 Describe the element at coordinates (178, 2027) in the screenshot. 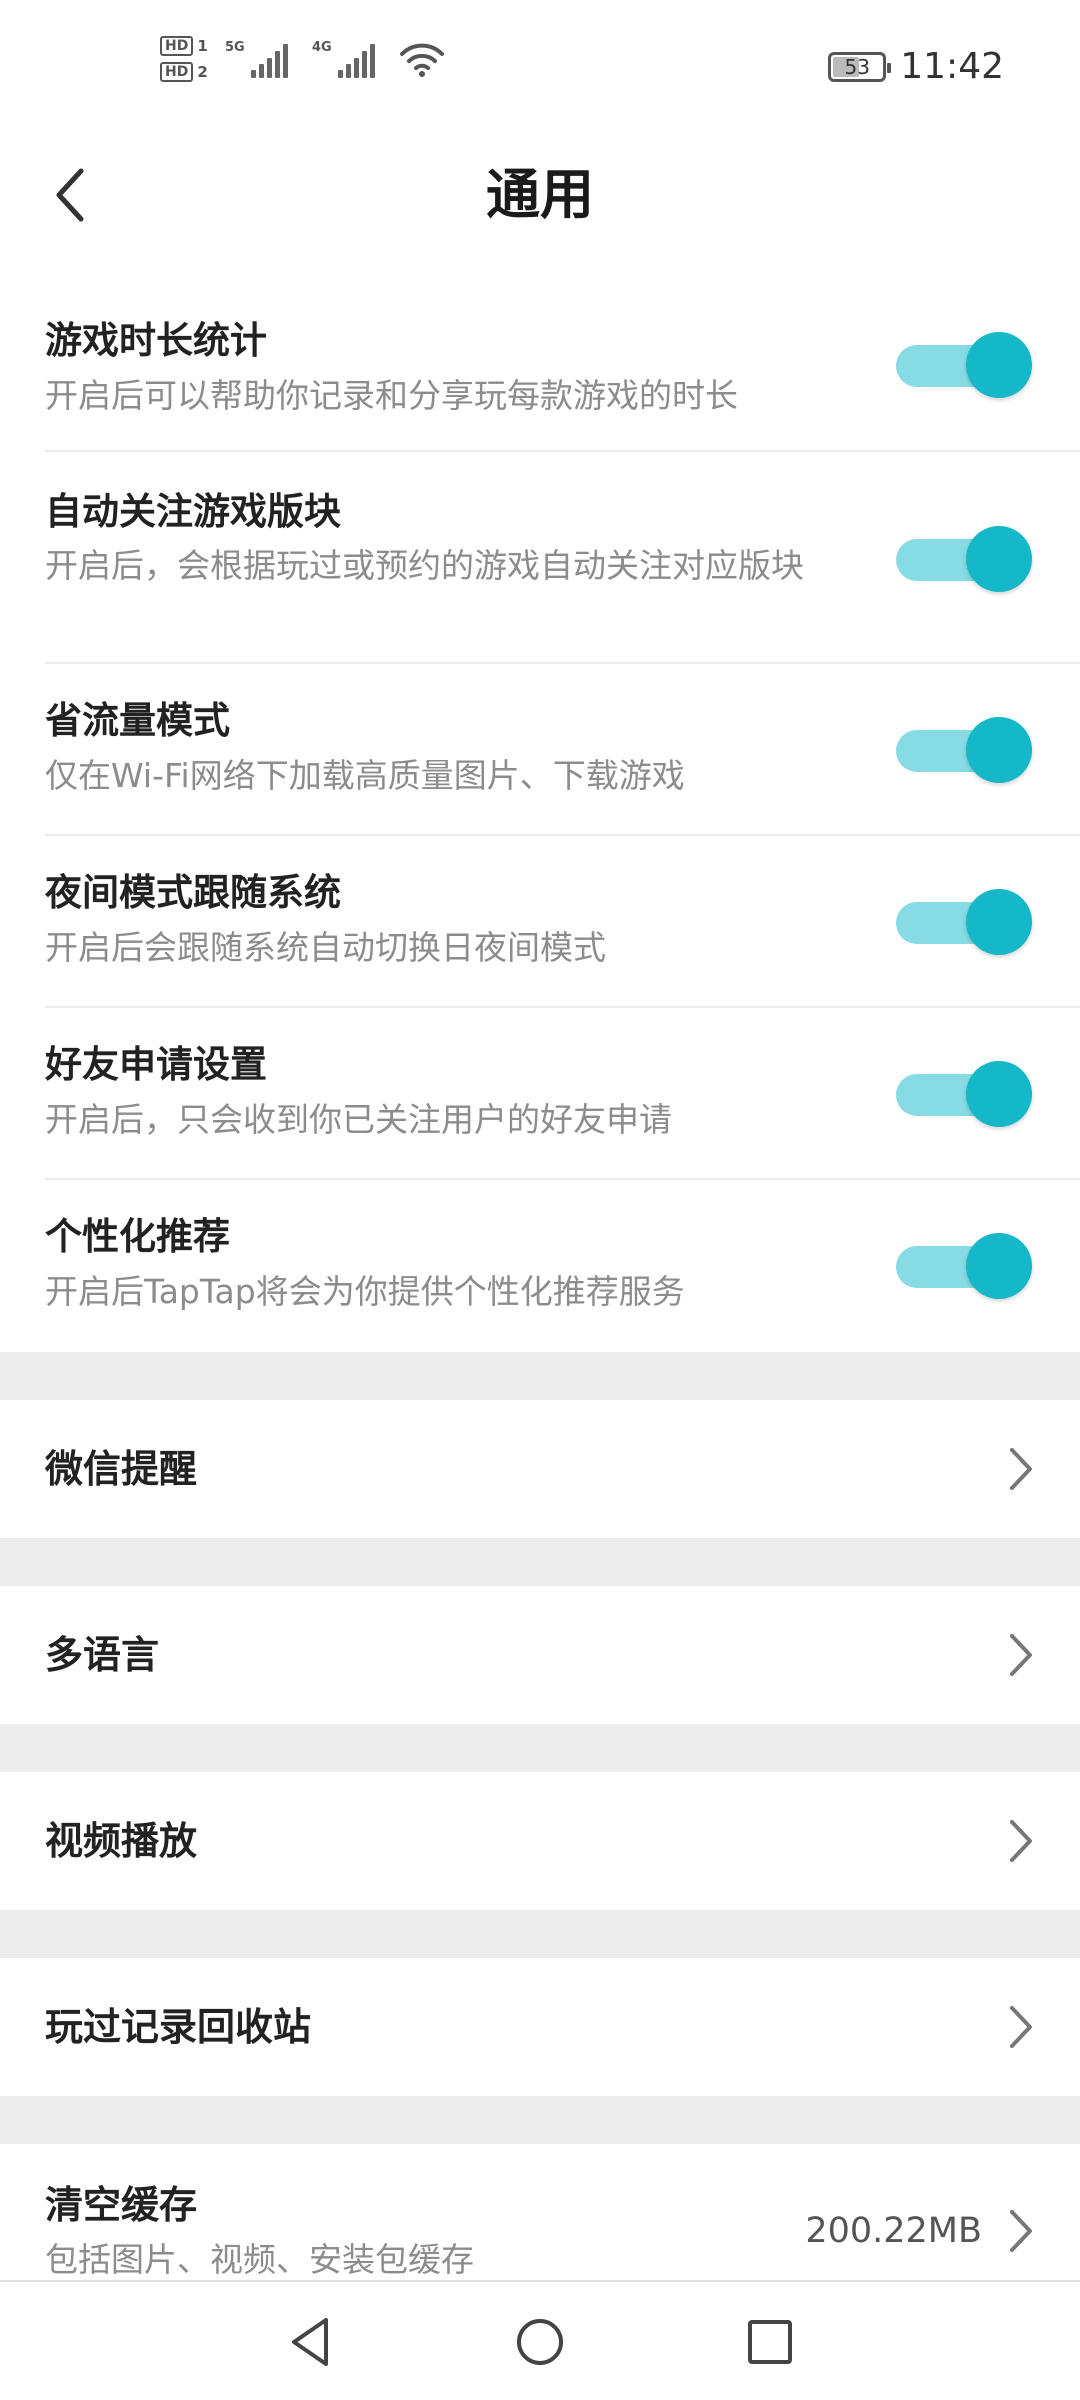

I see `nav-row-label: 玩过记录回收站` at that location.